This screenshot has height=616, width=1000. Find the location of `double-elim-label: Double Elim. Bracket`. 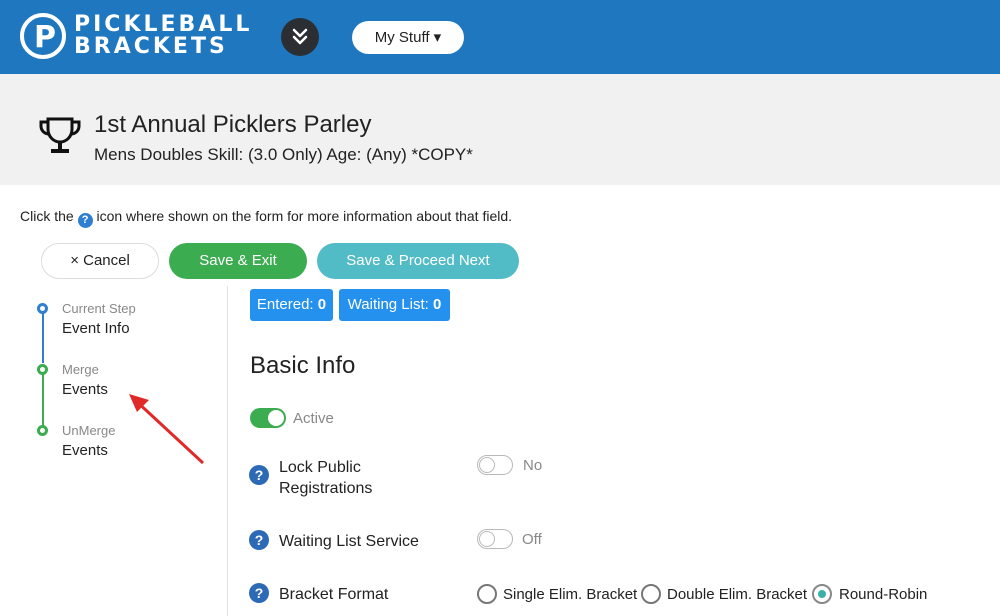

double-elim-label: Double Elim. Bracket is located at coordinates (737, 594).